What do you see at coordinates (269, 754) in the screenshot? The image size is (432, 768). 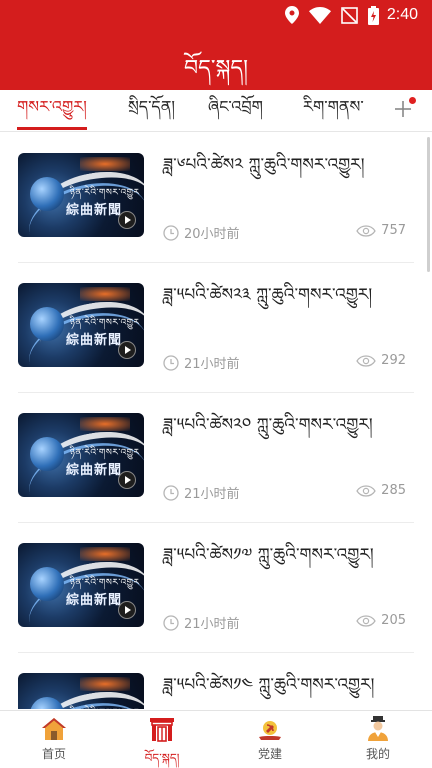 I see `nav-party-label: 党建` at bounding box center [269, 754].